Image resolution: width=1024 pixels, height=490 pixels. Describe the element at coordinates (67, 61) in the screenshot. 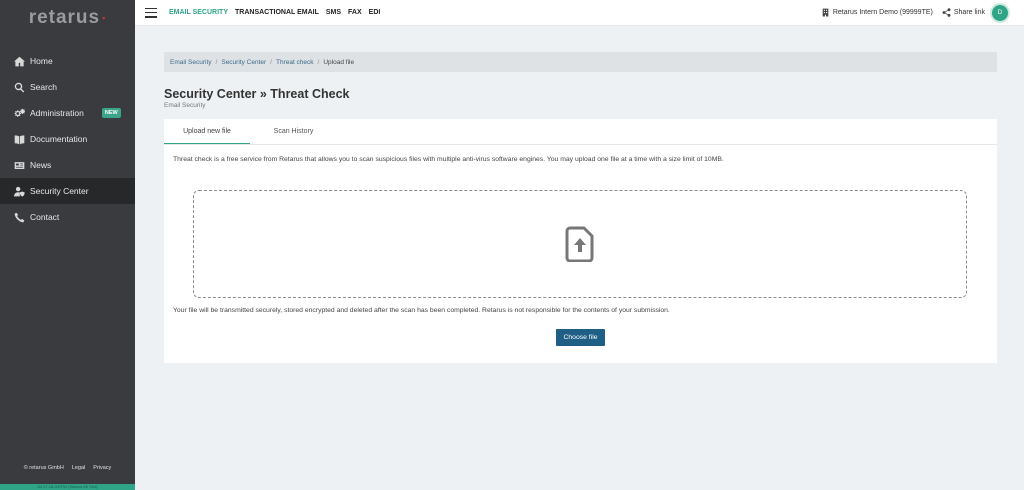

I see `sidebar-item-home: Home` at that location.